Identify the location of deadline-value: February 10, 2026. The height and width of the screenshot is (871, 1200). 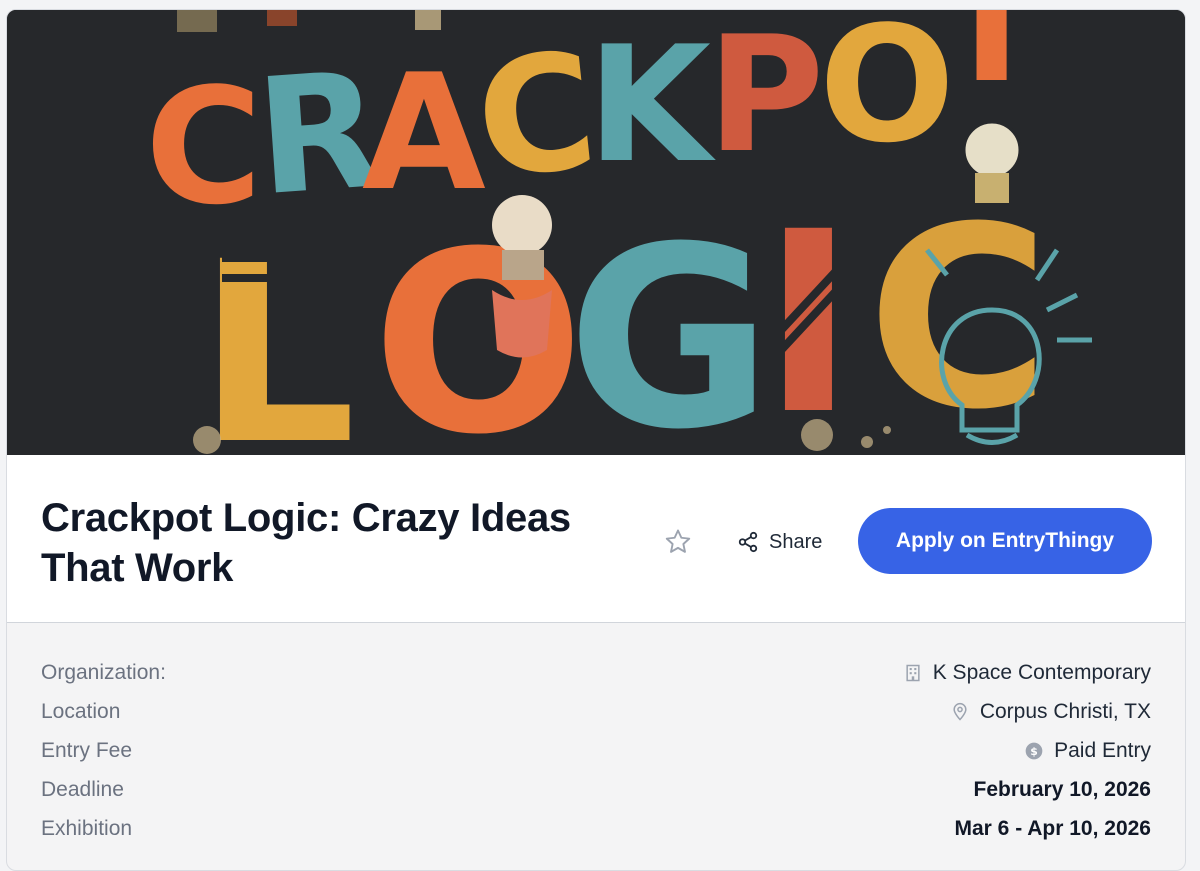
(1062, 789).